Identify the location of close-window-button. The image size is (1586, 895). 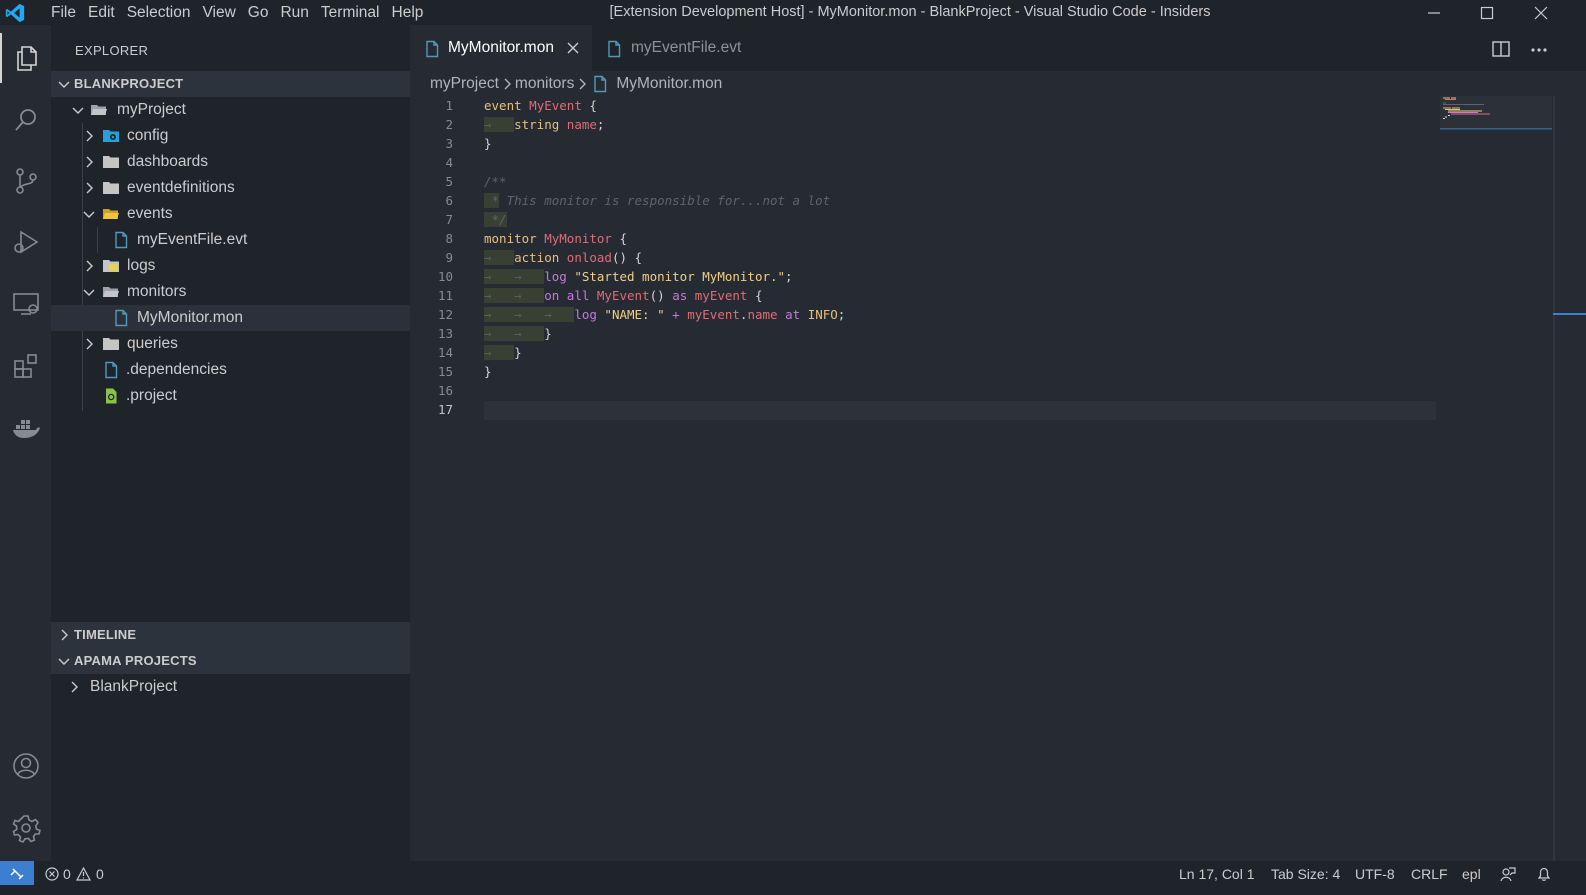
(1541, 12).